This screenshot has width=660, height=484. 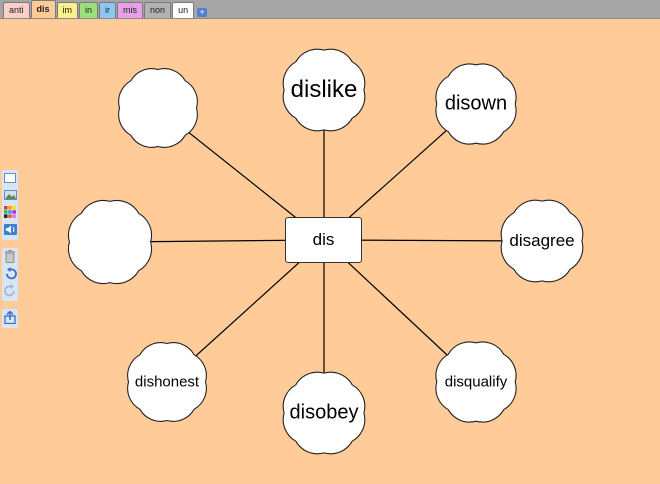 I want to click on cloud-word: disobey, so click(x=324, y=413).